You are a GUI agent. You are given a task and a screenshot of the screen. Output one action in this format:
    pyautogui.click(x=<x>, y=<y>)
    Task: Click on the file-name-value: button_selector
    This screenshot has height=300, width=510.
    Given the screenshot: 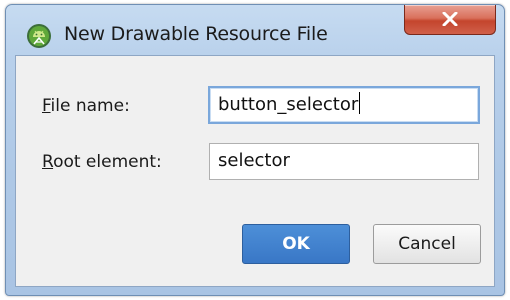 What is the action you would take?
    pyautogui.click(x=288, y=104)
    